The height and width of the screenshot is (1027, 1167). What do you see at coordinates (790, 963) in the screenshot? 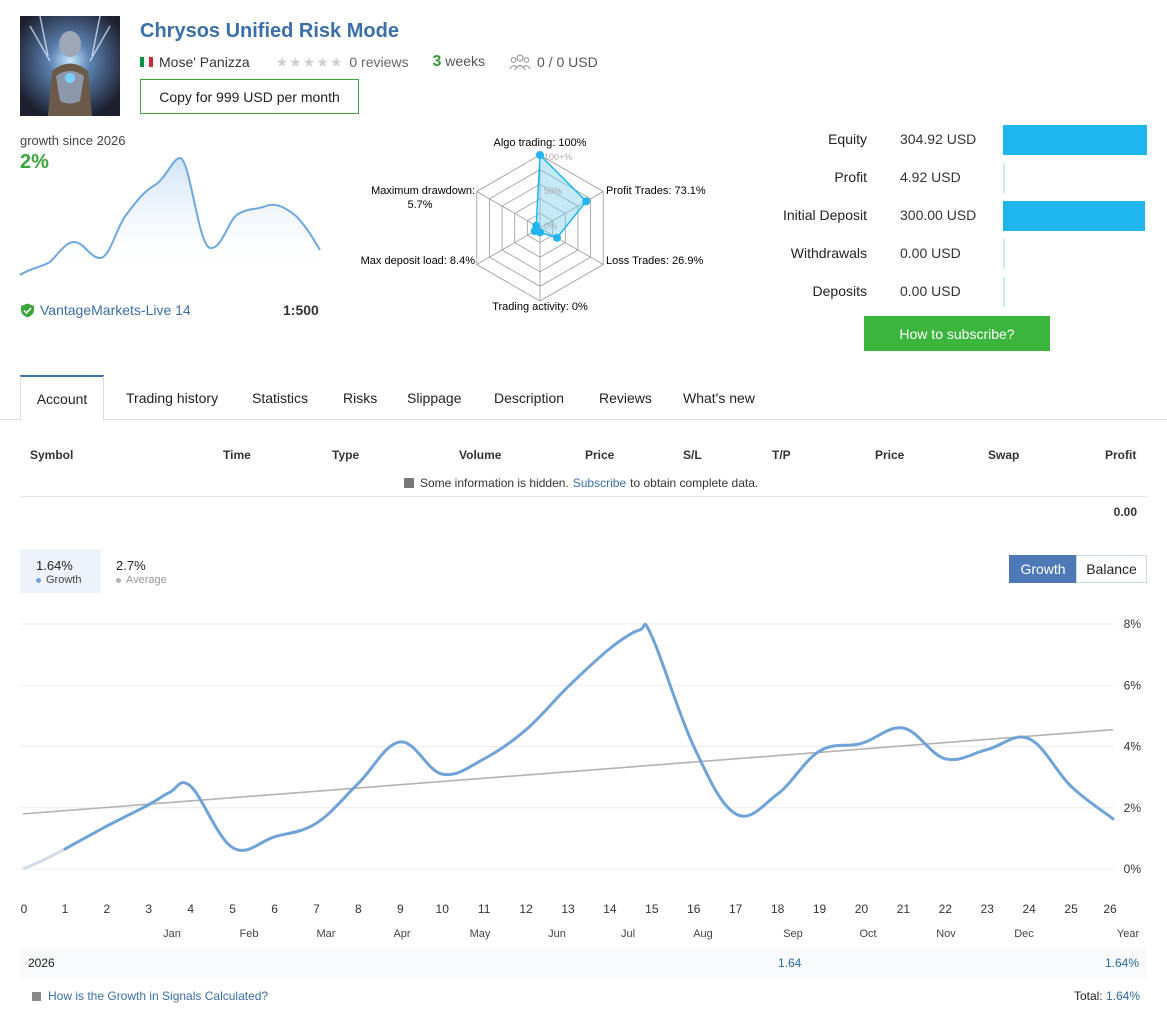
I see `september-value: 1.64` at bounding box center [790, 963].